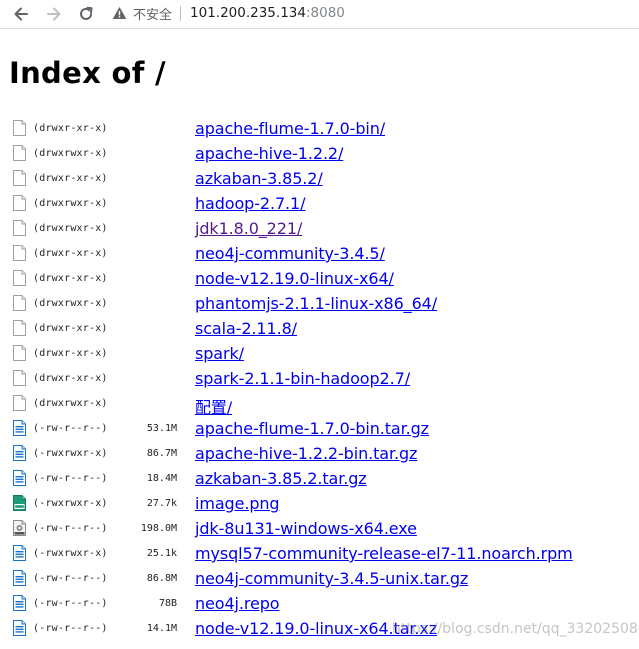 This screenshot has width=639, height=649. I want to click on file-link: apache-flume-1.7.0-bin/, so click(290, 128).